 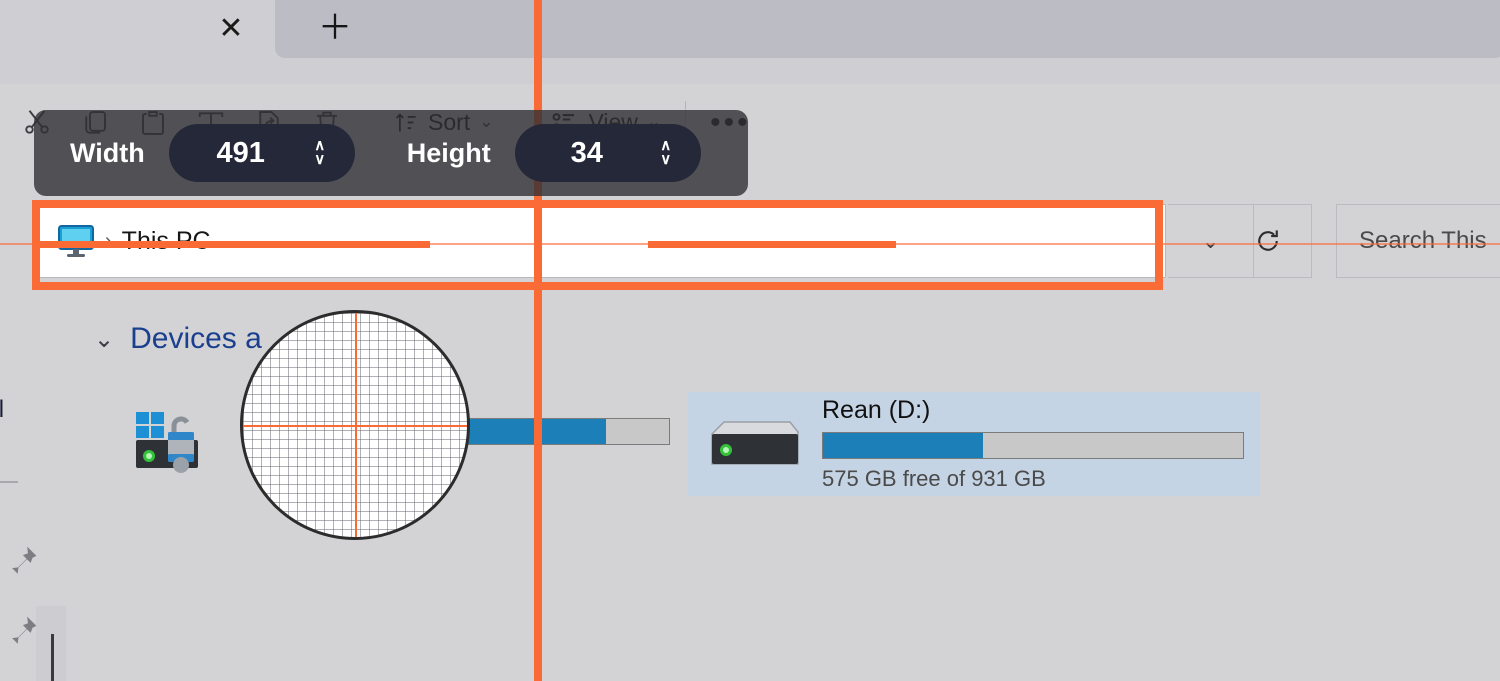 What do you see at coordinates (887, 29) in the screenshot?
I see `active-tab` at bounding box center [887, 29].